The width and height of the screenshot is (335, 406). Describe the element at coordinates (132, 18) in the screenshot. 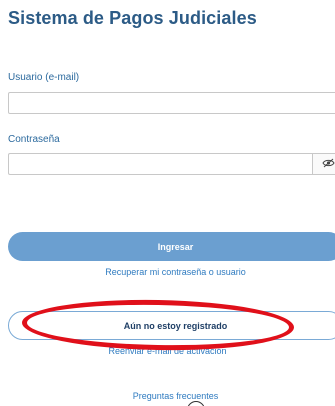

I see `page-title: Sistema de Pagos Judiciales` at that location.